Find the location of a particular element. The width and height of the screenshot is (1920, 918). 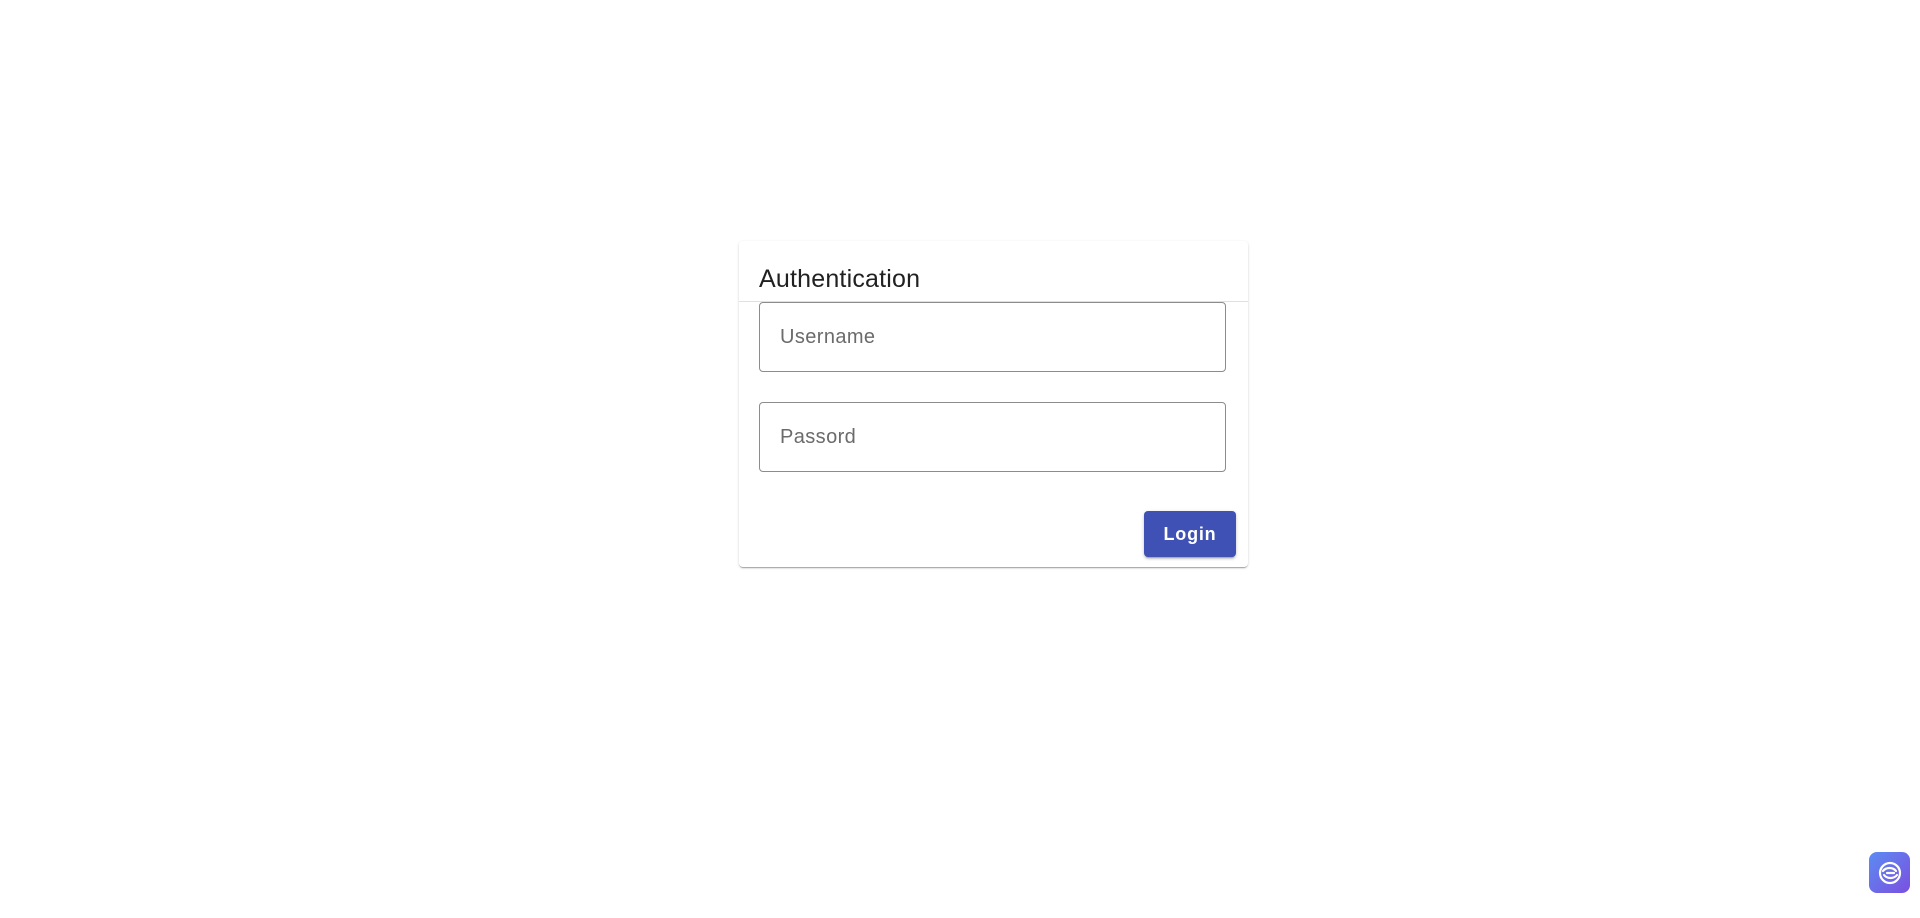

card-title: Authentication is located at coordinates (840, 279).